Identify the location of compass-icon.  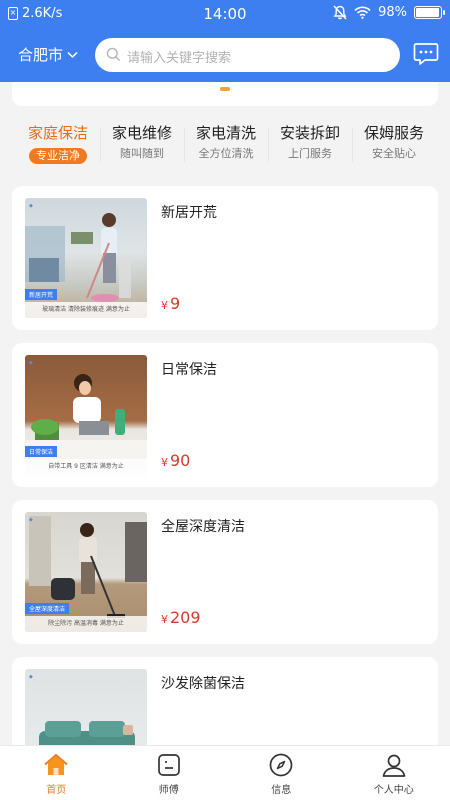
(281, 765).